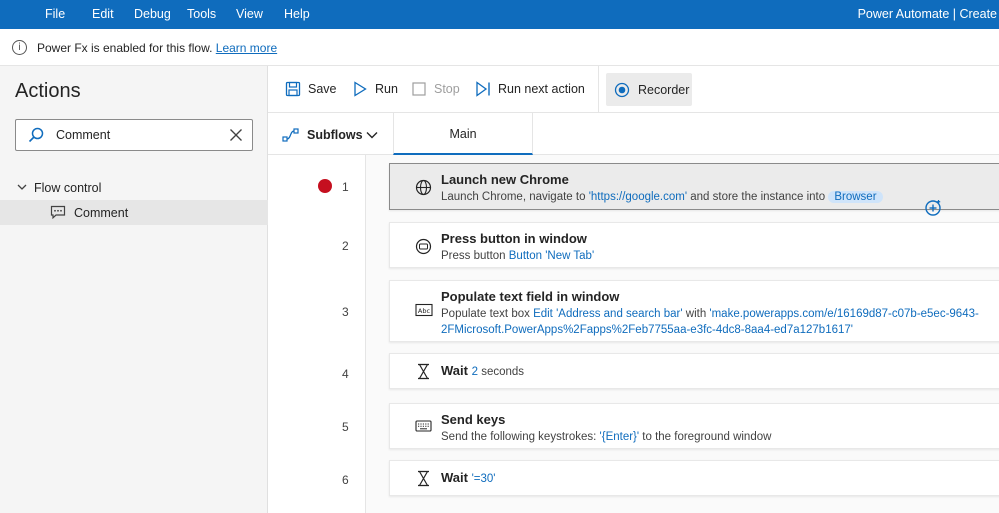 The image size is (999, 513). What do you see at coordinates (322, 89) in the screenshot?
I see `save-label: Save` at bounding box center [322, 89].